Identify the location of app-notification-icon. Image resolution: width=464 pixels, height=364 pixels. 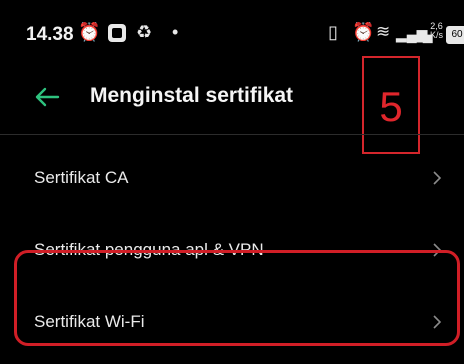
(117, 33).